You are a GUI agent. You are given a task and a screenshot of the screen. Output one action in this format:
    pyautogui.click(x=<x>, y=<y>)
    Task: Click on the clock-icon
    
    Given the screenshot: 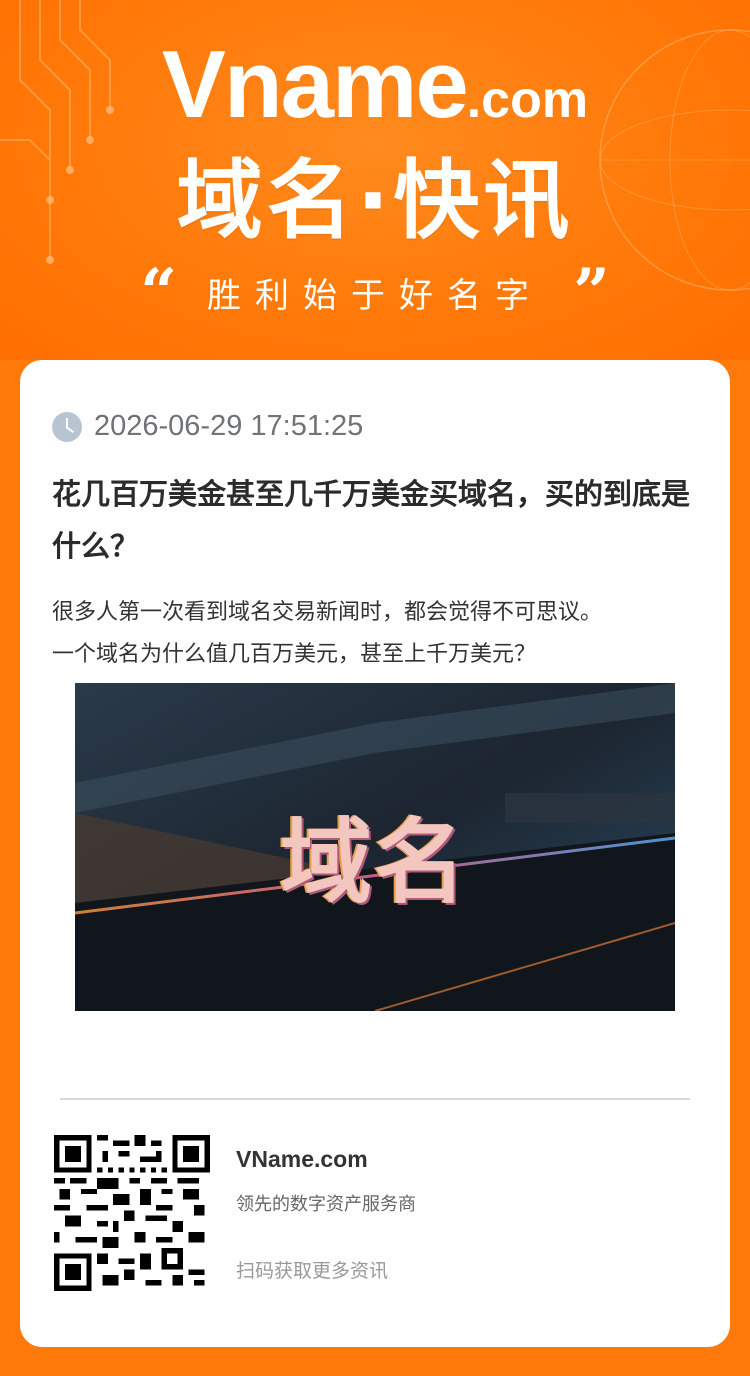 What is the action you would take?
    pyautogui.click(x=67, y=426)
    